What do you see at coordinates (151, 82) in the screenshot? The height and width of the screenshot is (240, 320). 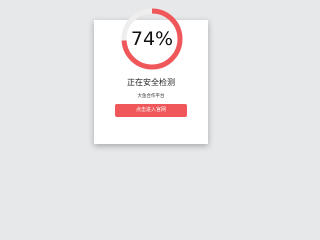 I see `status-text: 正在安全检测` at bounding box center [151, 82].